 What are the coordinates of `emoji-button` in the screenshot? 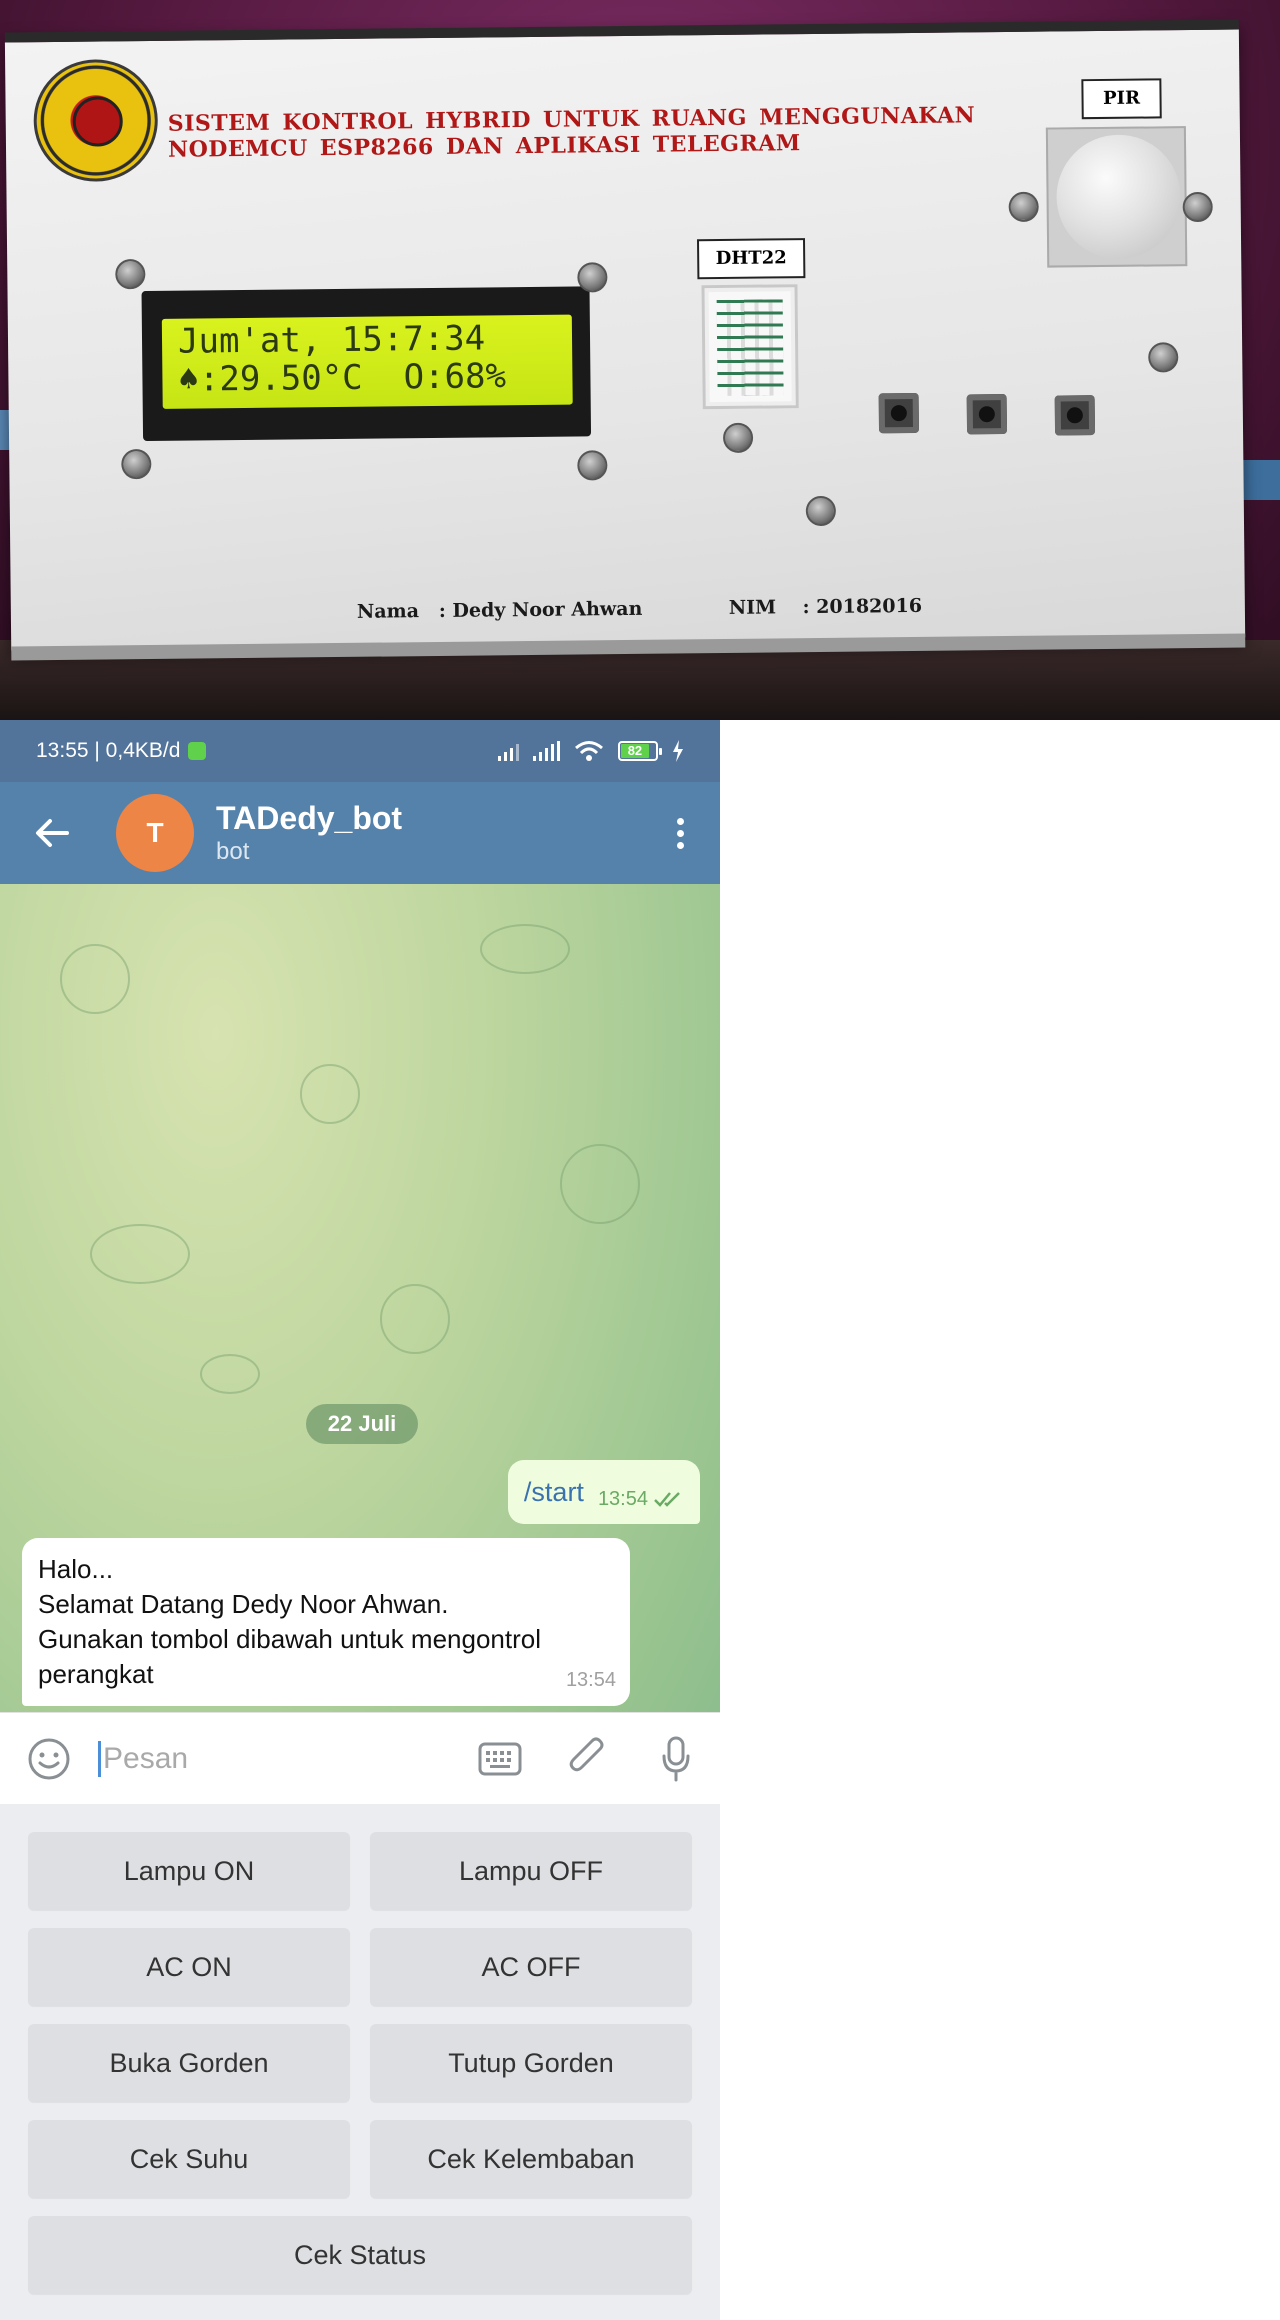 It's located at (49, 1759).